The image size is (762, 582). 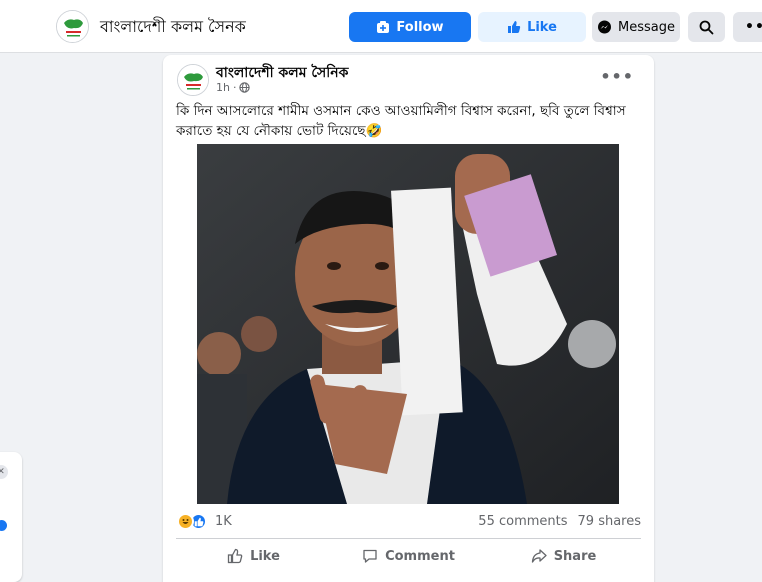 I want to click on haha-reaction-icon, so click(x=185, y=521).